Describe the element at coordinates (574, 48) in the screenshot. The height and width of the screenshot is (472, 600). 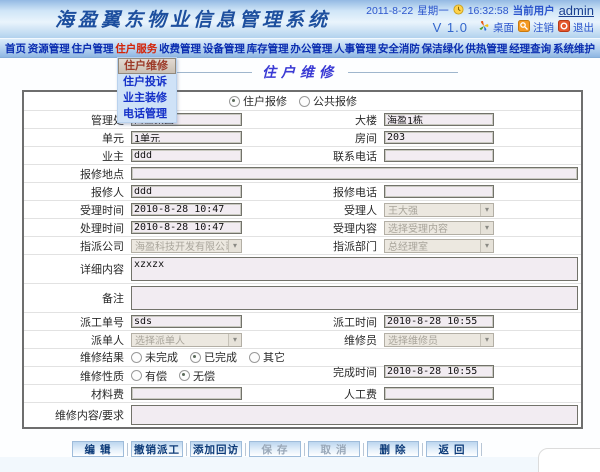
I see `menu-item-system: 系统维护` at that location.